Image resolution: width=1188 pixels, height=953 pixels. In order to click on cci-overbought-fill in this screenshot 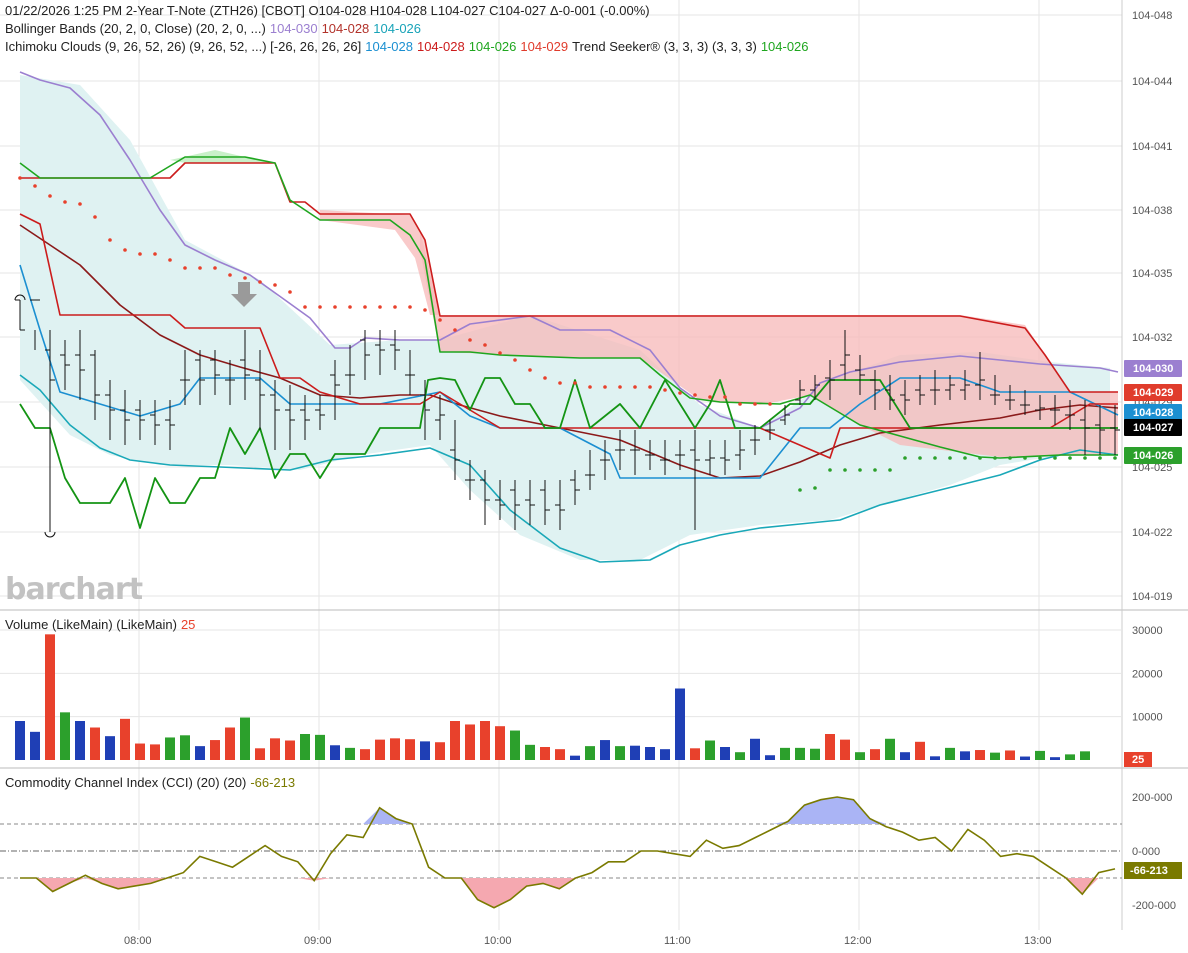, I will do `click(567, 810)`.